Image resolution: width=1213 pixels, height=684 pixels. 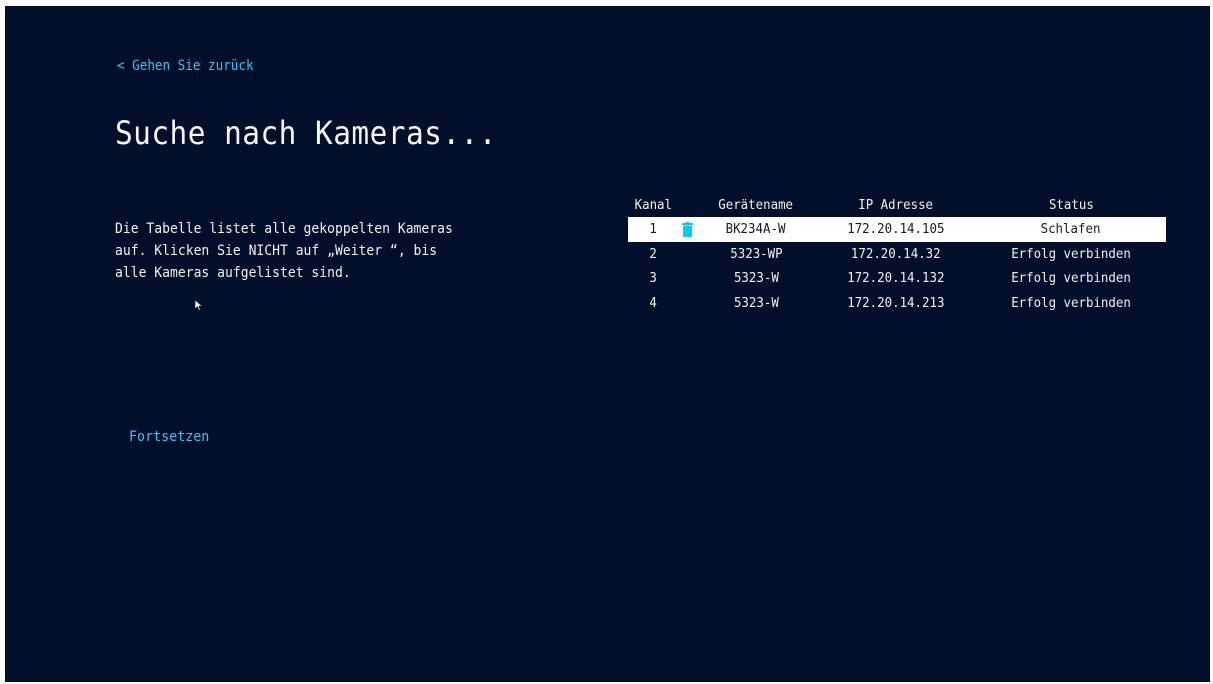 What do you see at coordinates (233, 273) in the screenshot?
I see `instruction-line: alle Kameras aufgelistet sind.` at bounding box center [233, 273].